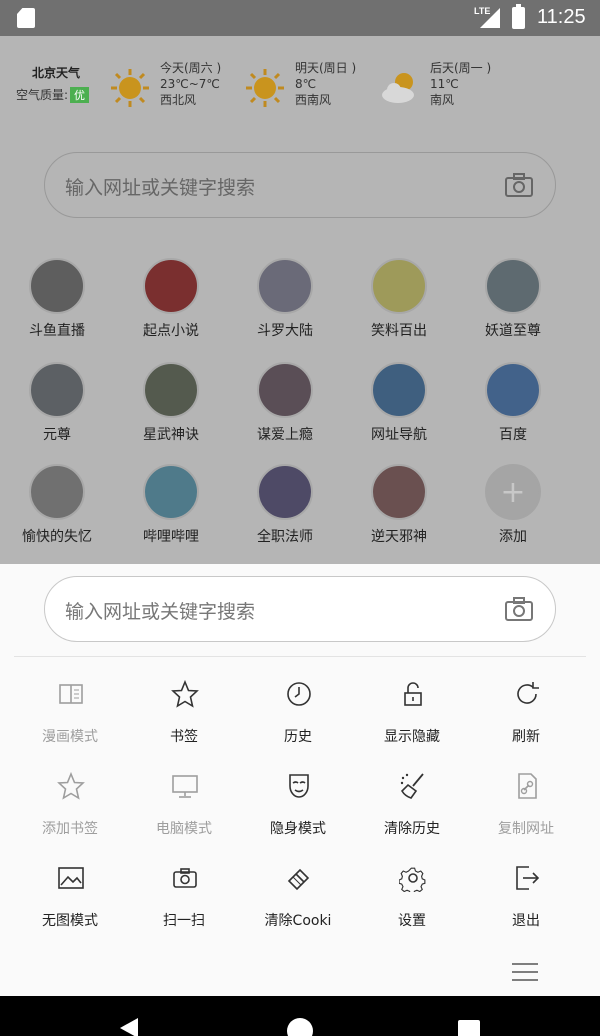  I want to click on shortcut-item: 百度, so click(513, 407).